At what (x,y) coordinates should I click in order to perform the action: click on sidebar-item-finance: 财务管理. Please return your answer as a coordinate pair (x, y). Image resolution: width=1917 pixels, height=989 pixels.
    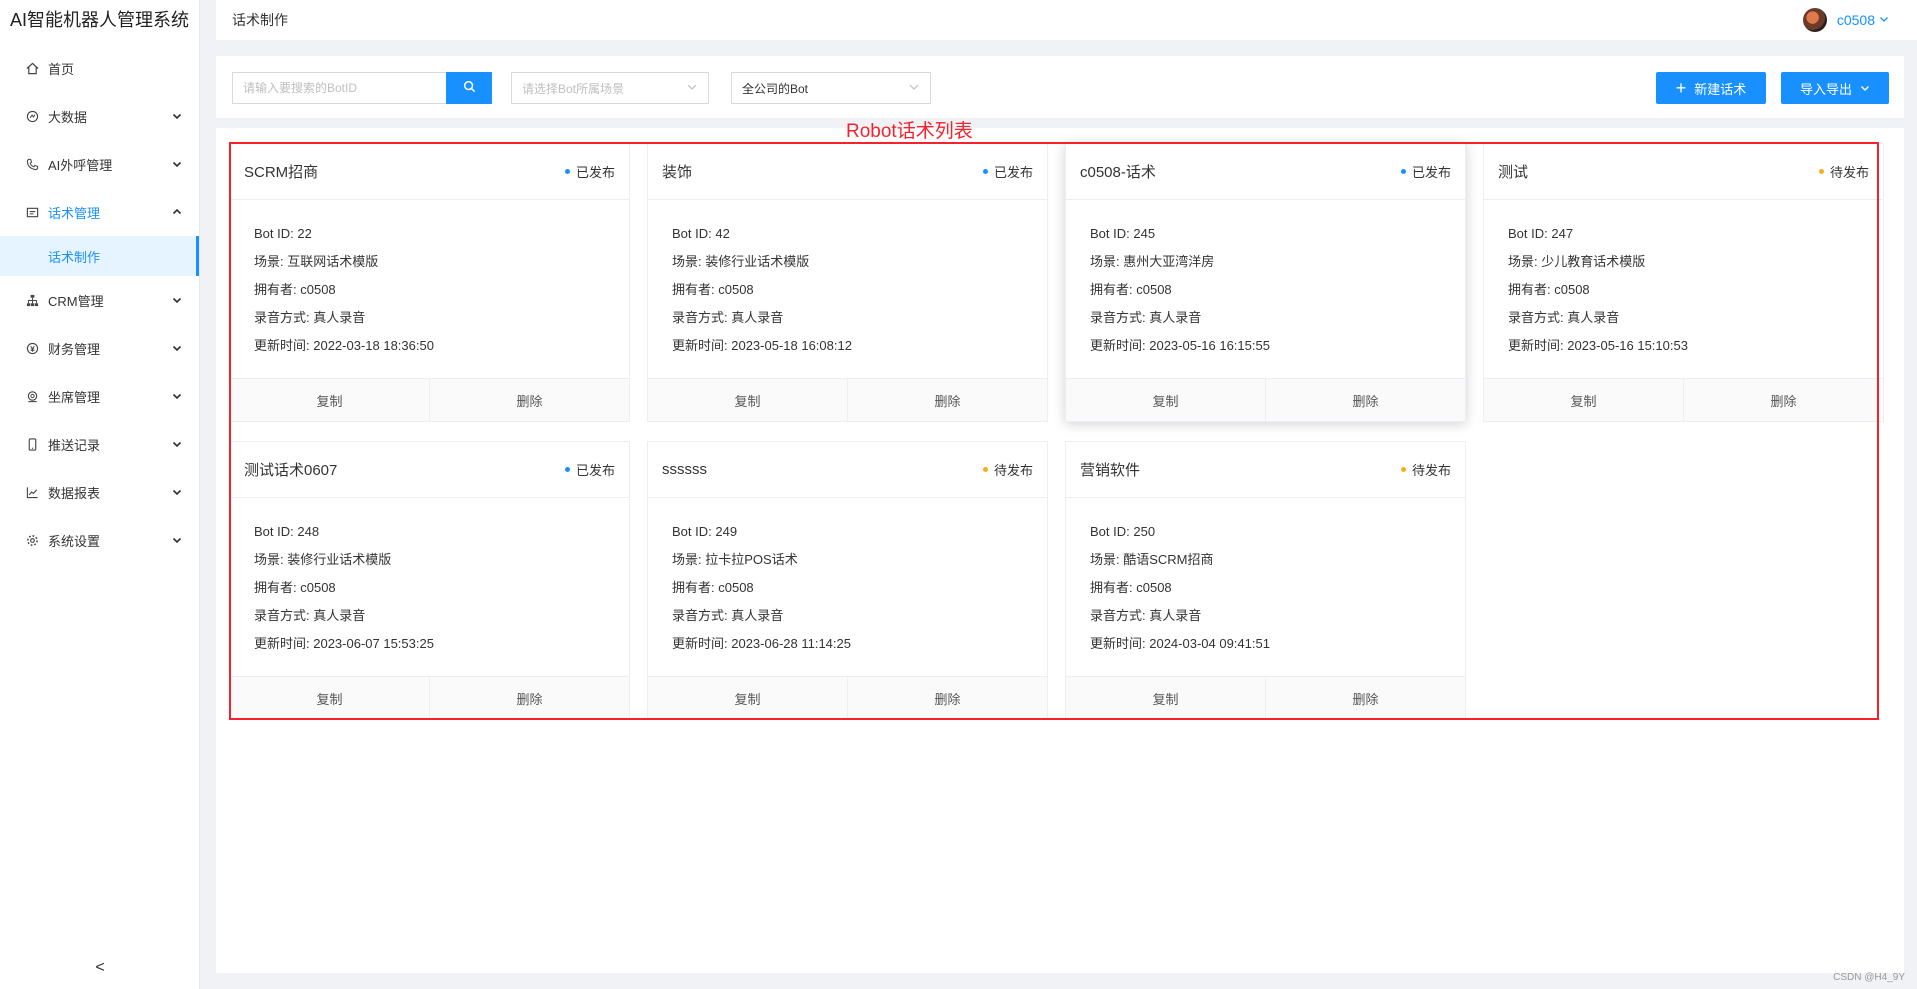
    Looking at the image, I should click on (99, 348).